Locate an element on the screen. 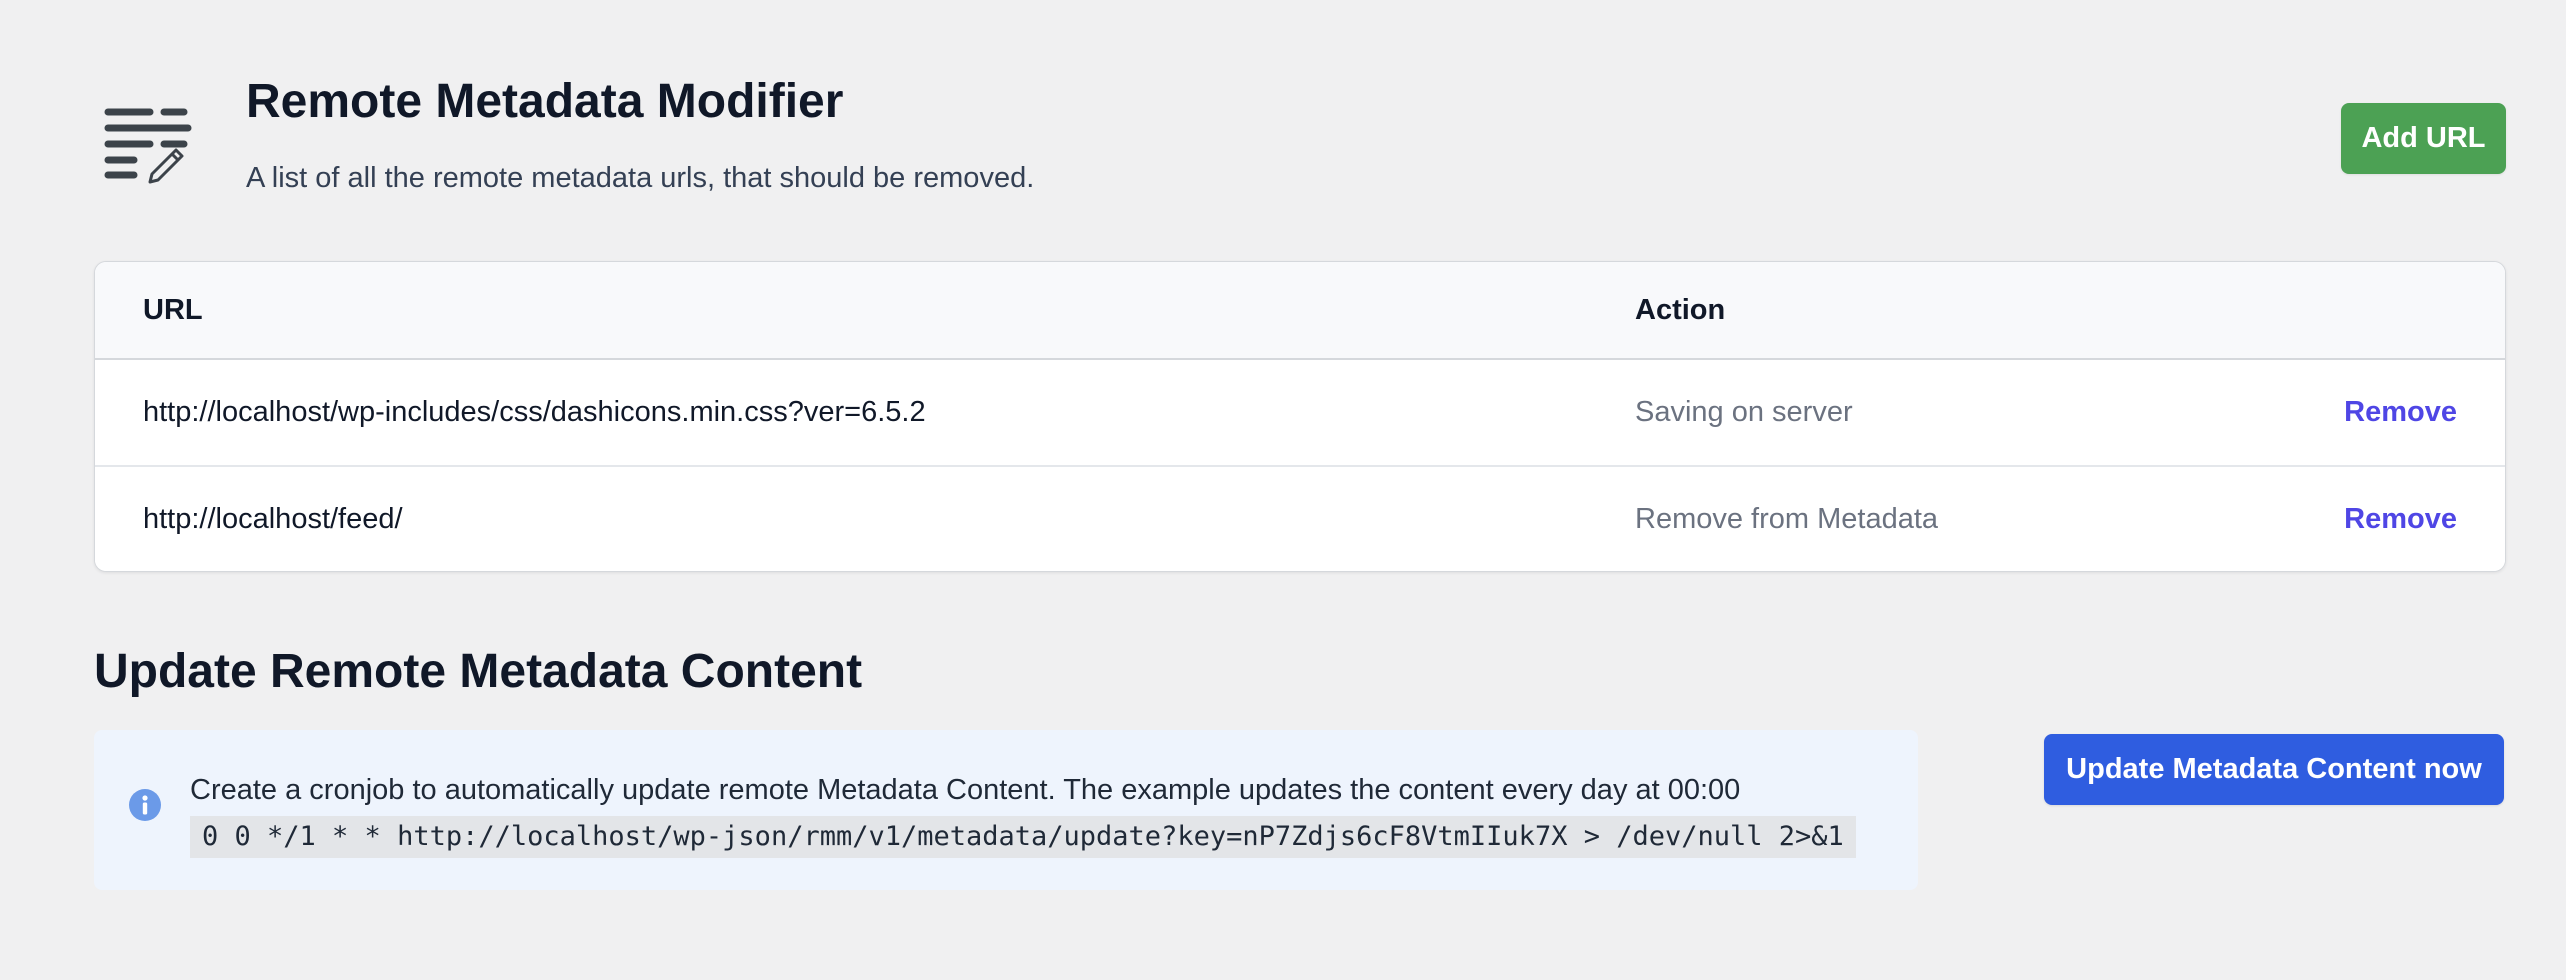 The image size is (2566, 980). info-circle-icon is located at coordinates (145, 805).